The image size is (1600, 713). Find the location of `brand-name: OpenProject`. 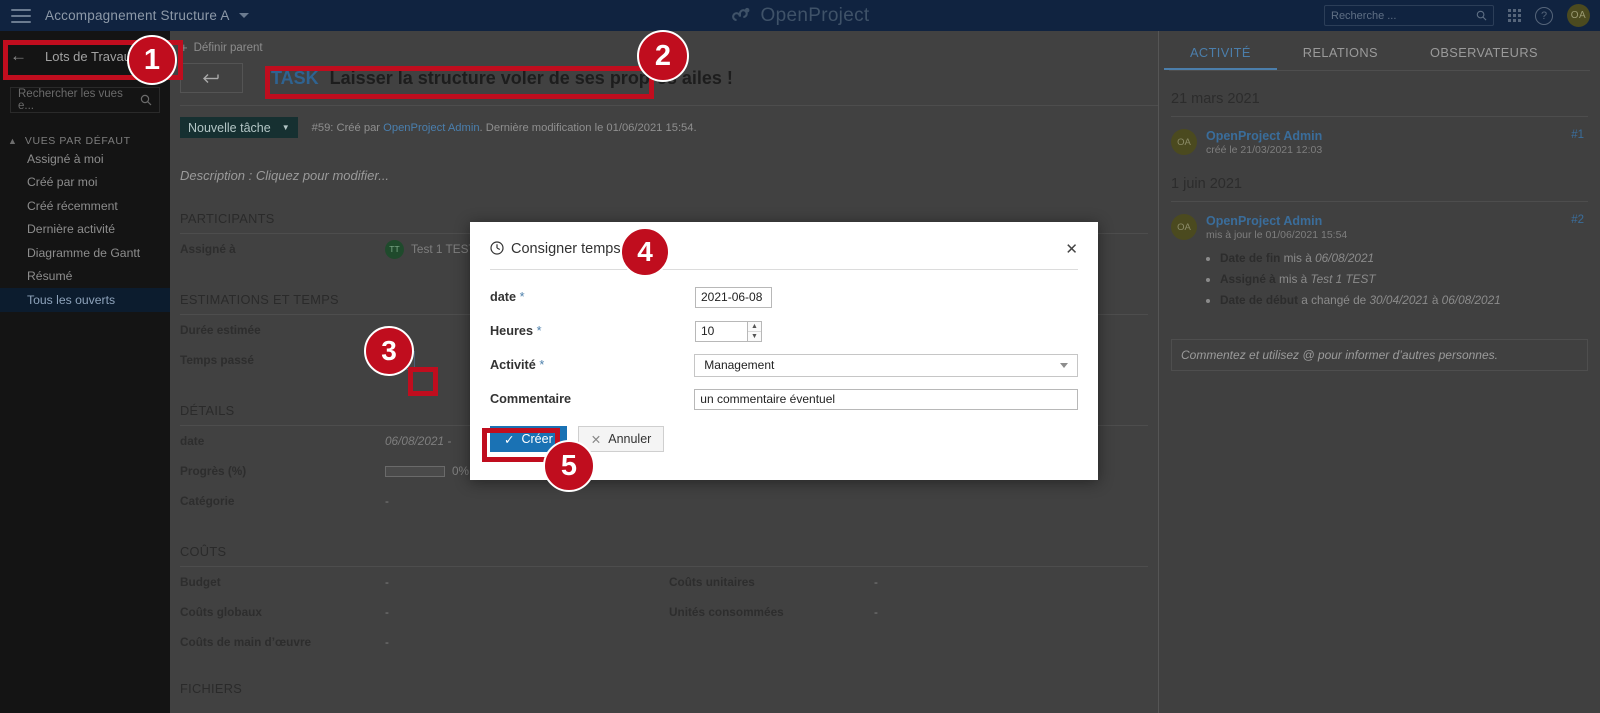

brand-name: OpenProject is located at coordinates (815, 15).